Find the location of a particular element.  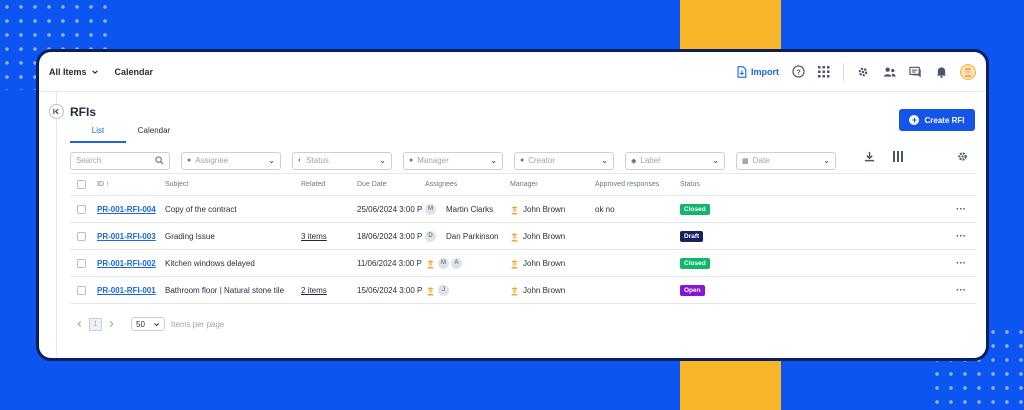

rfi-id-link: PR-001-RFI-002 is located at coordinates (126, 263).